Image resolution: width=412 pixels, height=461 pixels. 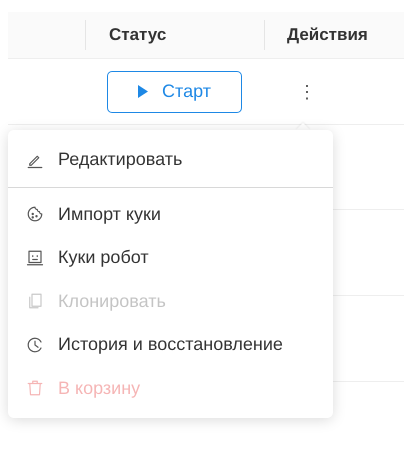 I want to click on column-header: Действия, so click(x=327, y=35).